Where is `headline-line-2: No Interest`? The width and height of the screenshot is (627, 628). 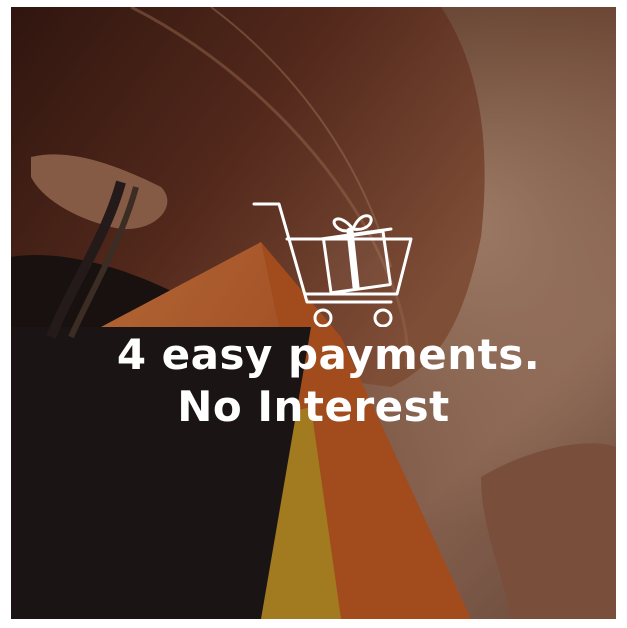
headline-line-2: No Interest is located at coordinates (313, 406).